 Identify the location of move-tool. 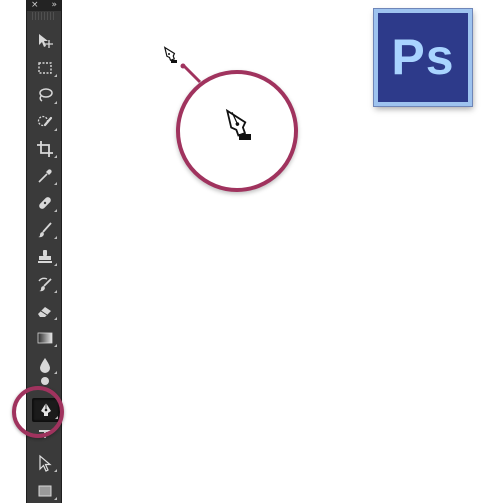
(45, 41).